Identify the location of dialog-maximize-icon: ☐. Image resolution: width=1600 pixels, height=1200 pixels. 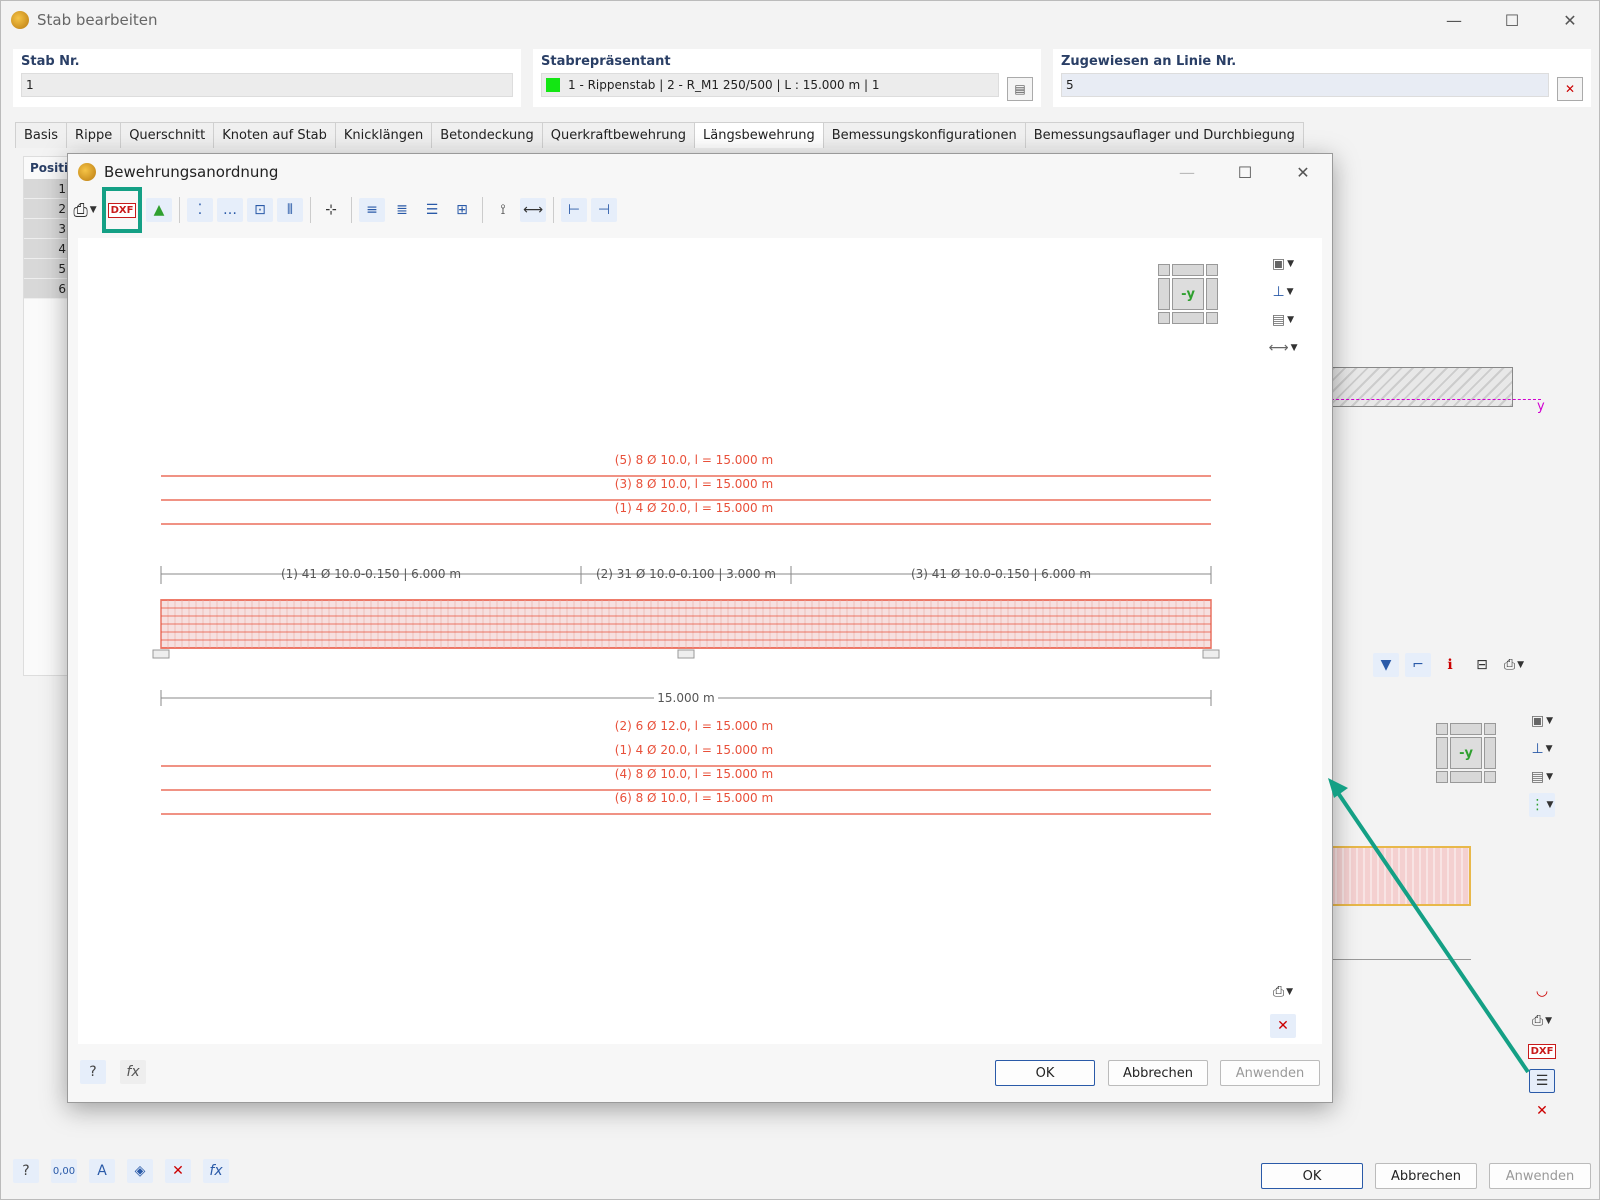
(1245, 172).